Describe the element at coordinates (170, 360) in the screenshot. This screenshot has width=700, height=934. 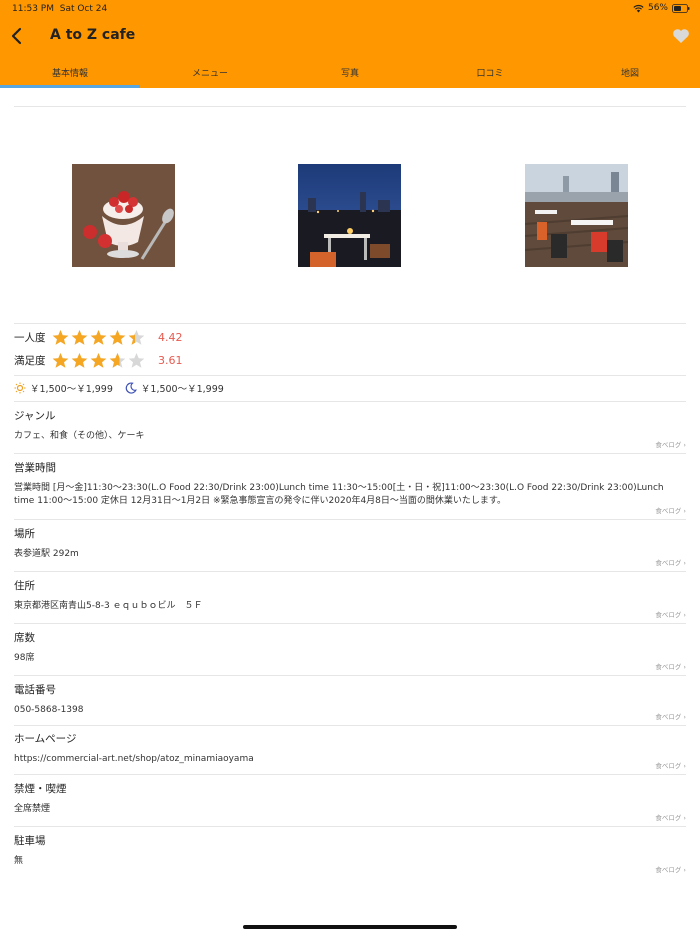
I see `rating-value: 3.61` at that location.